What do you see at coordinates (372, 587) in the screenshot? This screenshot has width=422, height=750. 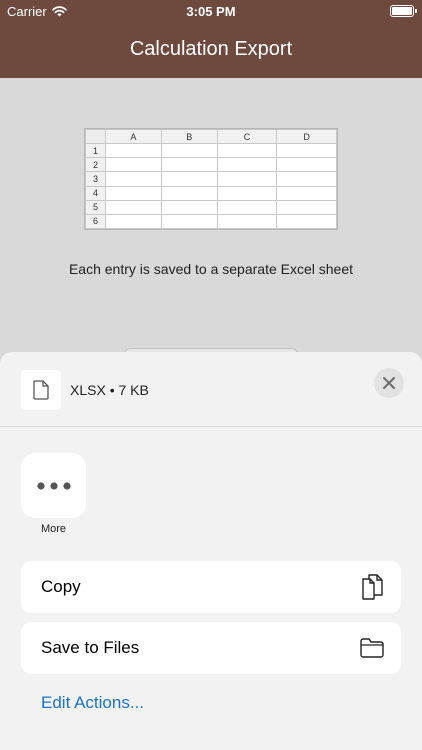 I see `copy-icon` at bounding box center [372, 587].